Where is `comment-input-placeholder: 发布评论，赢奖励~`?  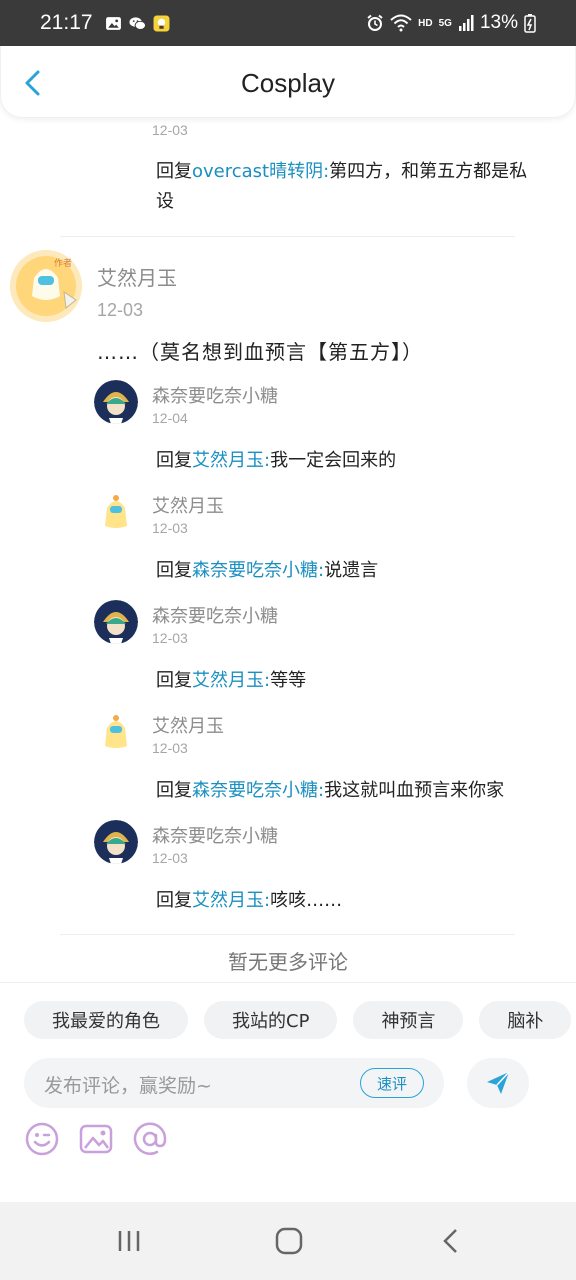 comment-input-placeholder: 发布评论，赢奖励~ is located at coordinates (128, 1086).